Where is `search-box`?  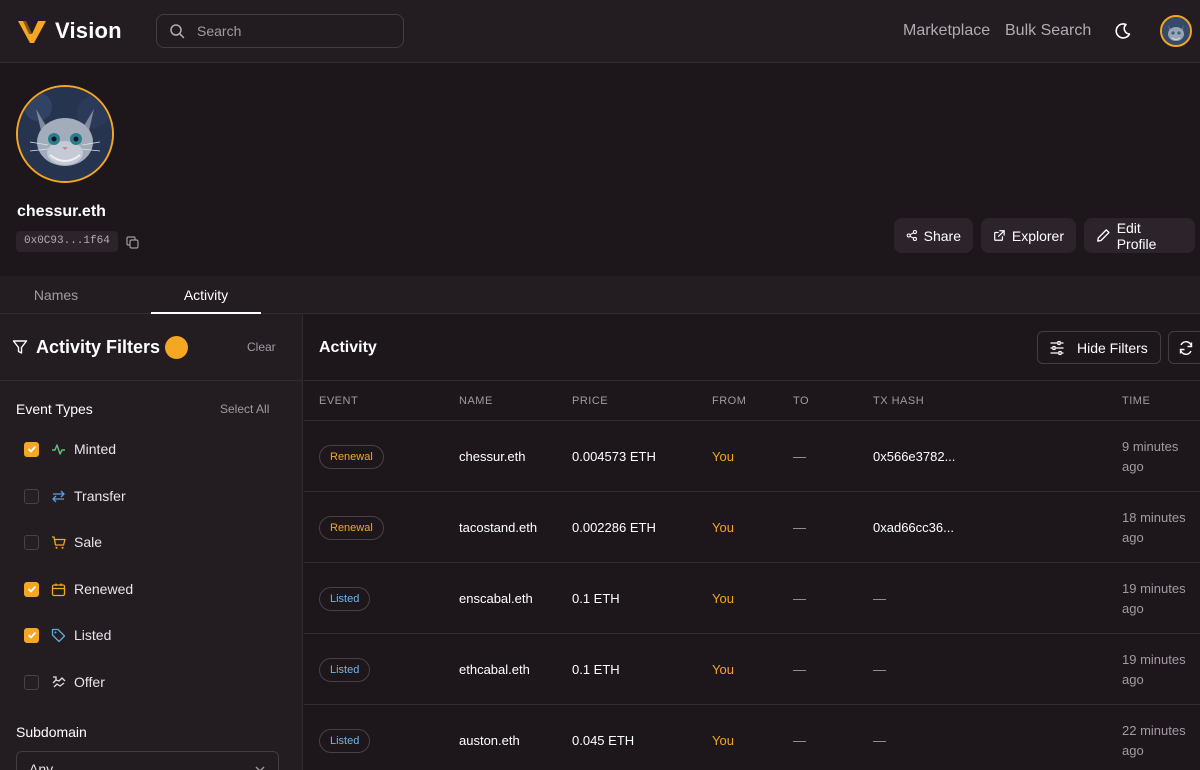 search-box is located at coordinates (280, 31).